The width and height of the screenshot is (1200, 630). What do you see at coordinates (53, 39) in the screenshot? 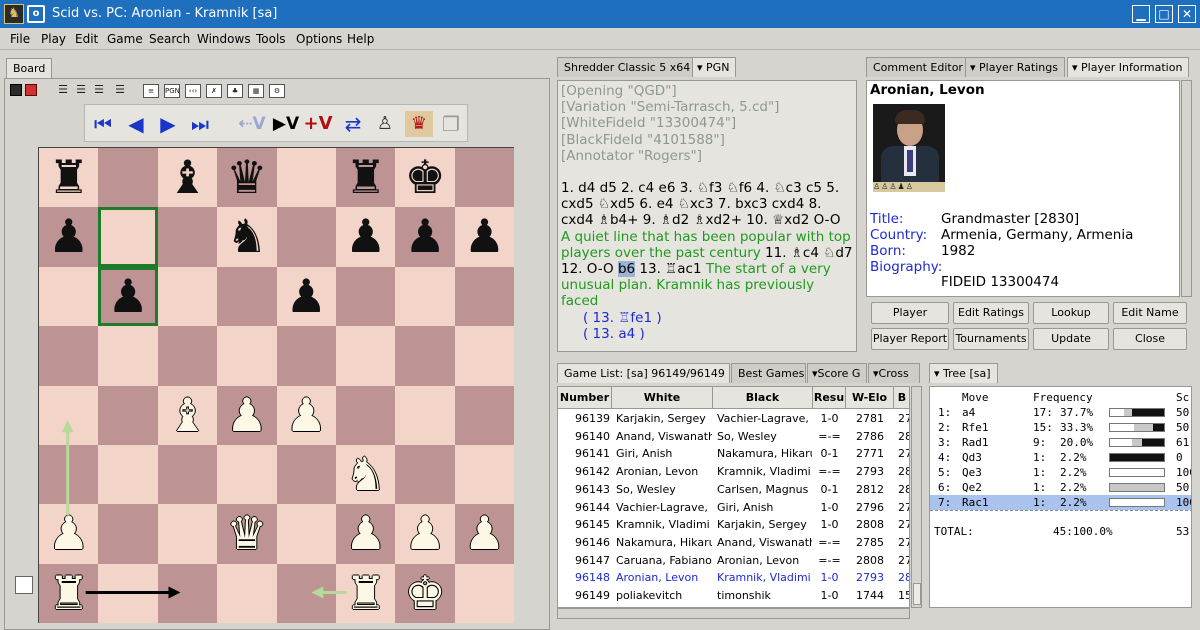
I see `menu-play: Play` at bounding box center [53, 39].